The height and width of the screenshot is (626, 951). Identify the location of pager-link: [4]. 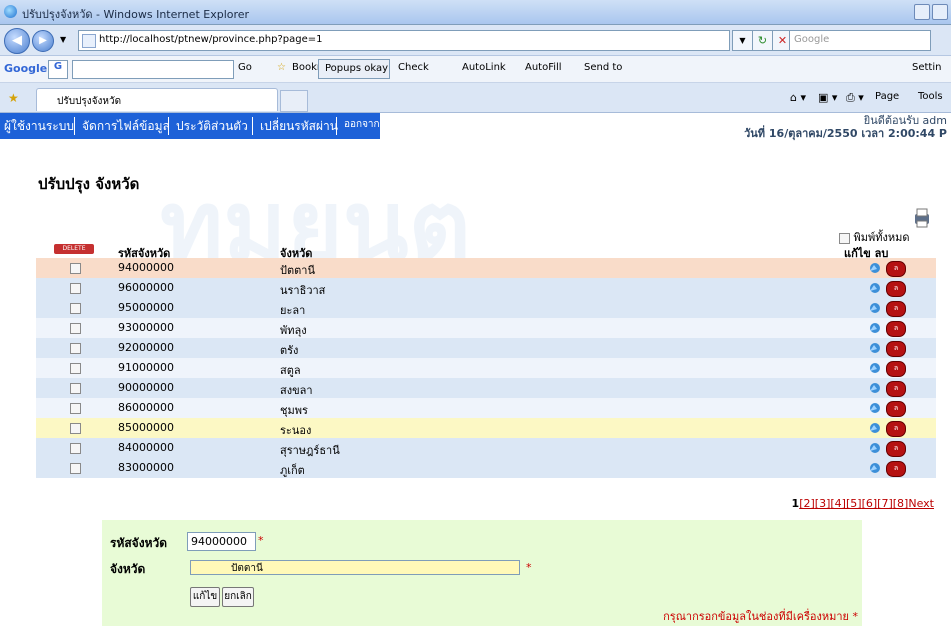
(838, 503).